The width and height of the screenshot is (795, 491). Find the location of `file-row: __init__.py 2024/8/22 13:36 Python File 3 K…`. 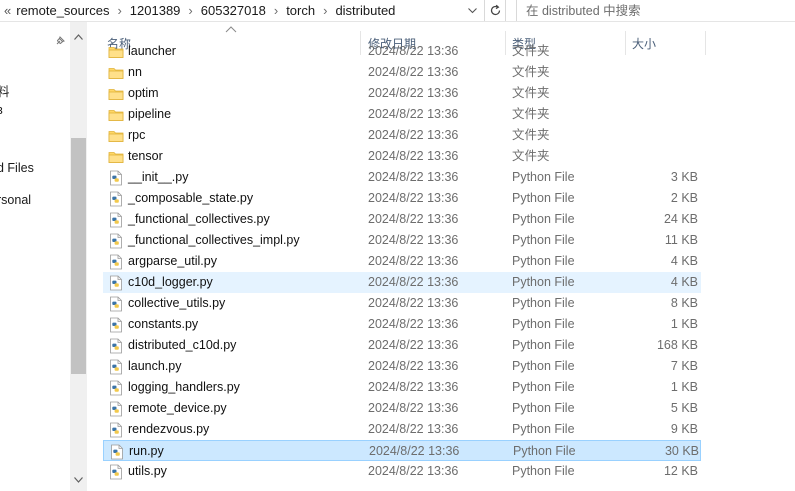

file-row: __init__.py 2024/8/22 13:36 Python File 3 K… is located at coordinates (402, 177).